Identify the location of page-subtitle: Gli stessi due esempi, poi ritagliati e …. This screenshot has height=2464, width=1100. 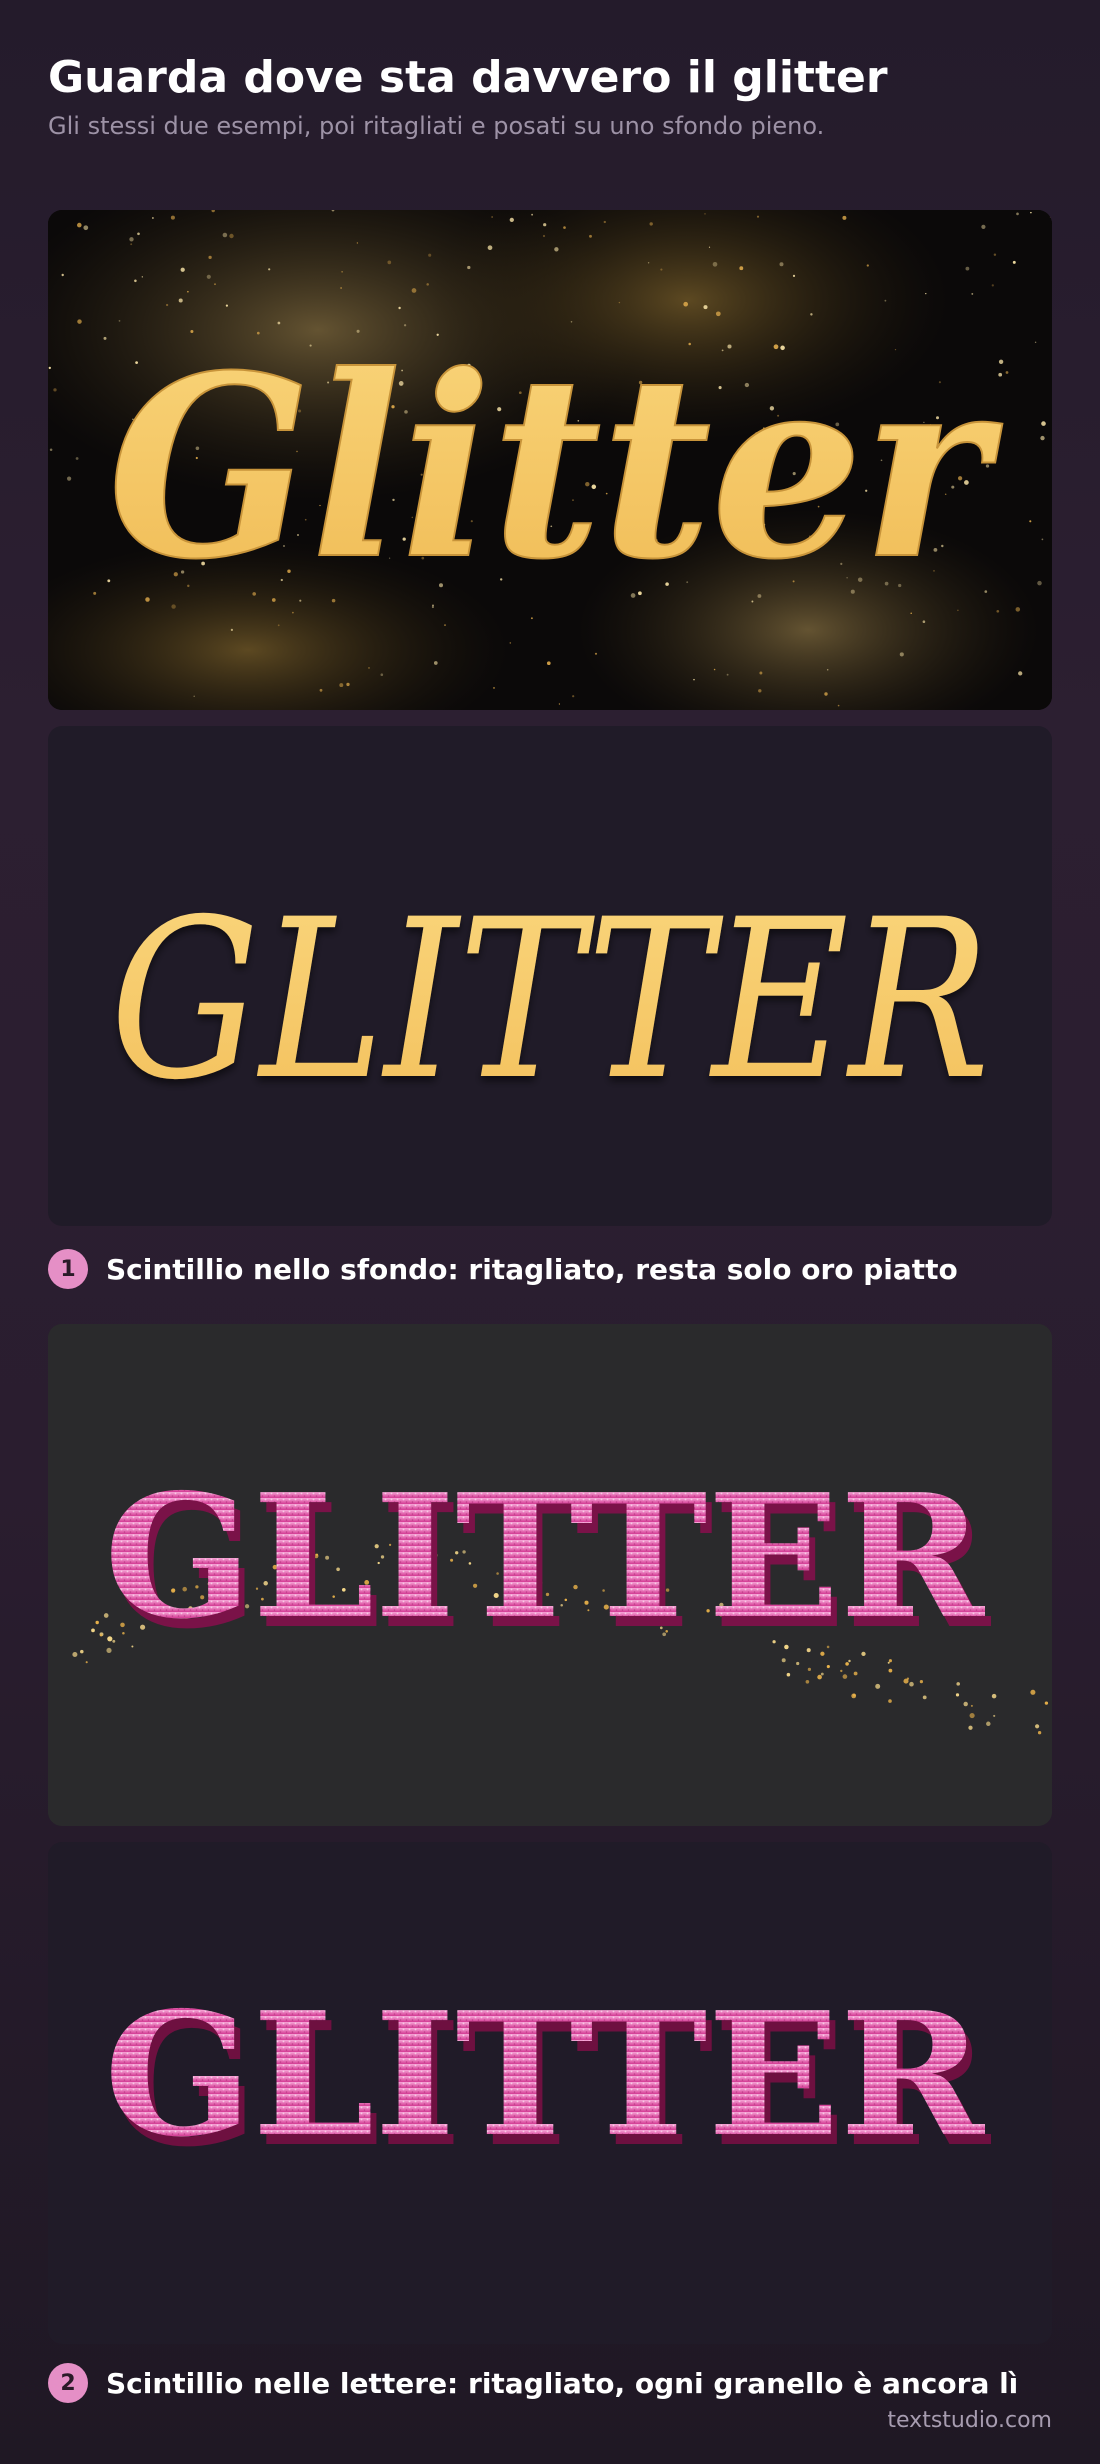
(436, 126).